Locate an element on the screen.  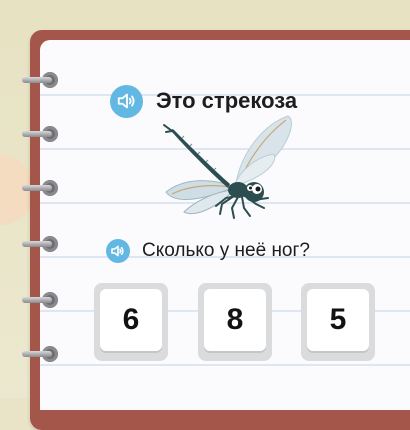
task-title: Это стрекоза is located at coordinates (227, 100).